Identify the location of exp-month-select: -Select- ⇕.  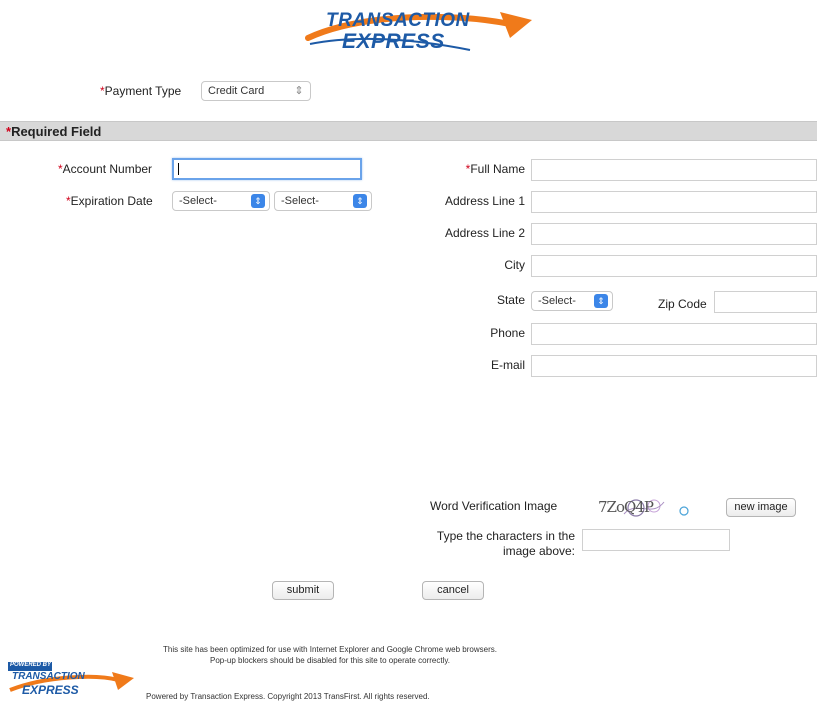
(221, 201).